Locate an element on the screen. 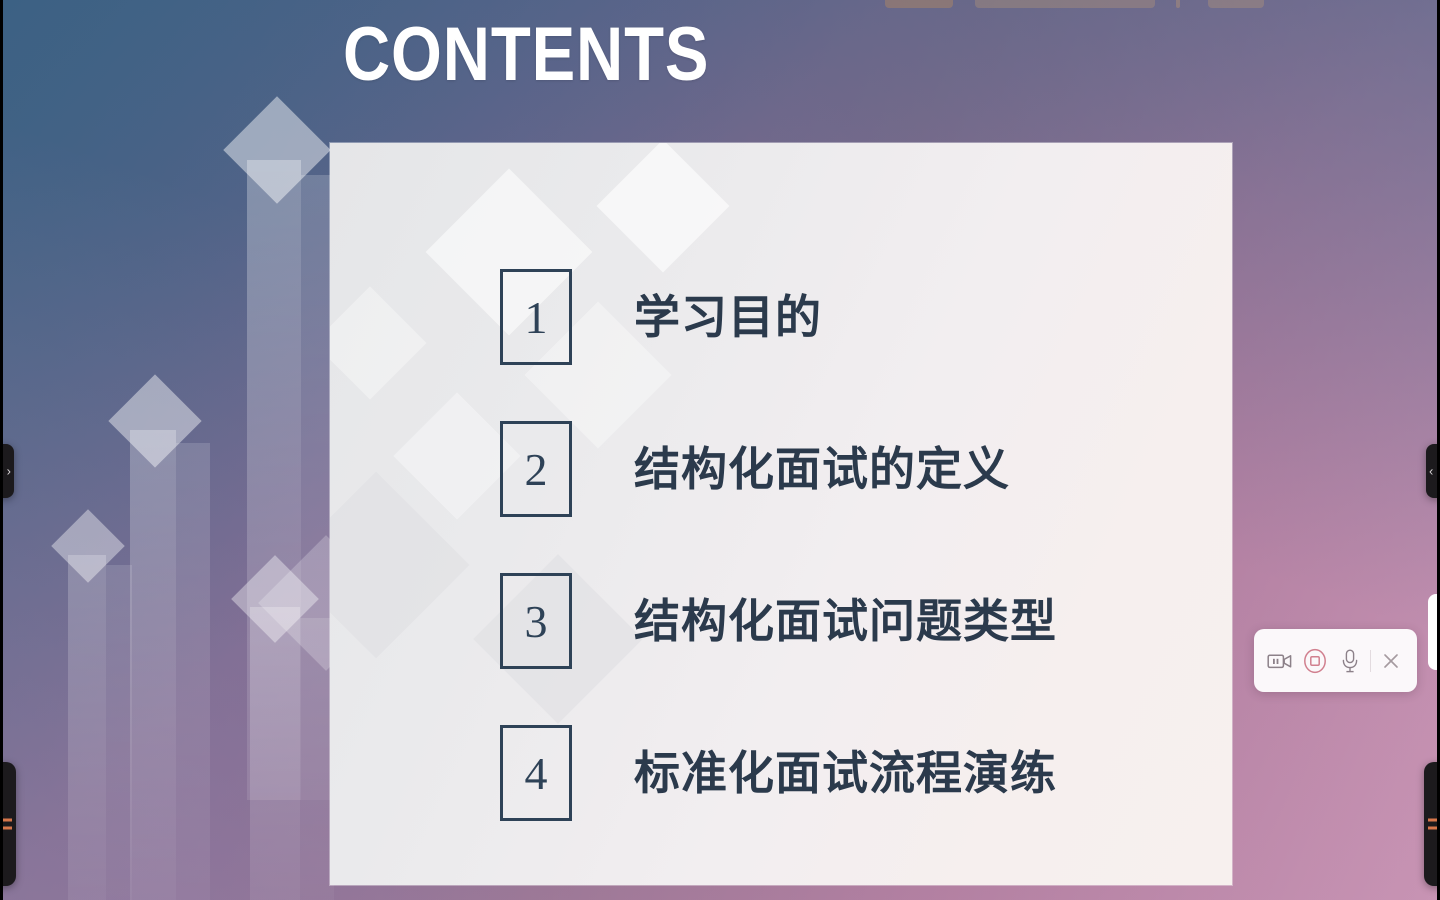 Image resolution: width=1440 pixels, height=900 pixels. list-item-label: 结构化面试的定义 is located at coordinates (822, 469).